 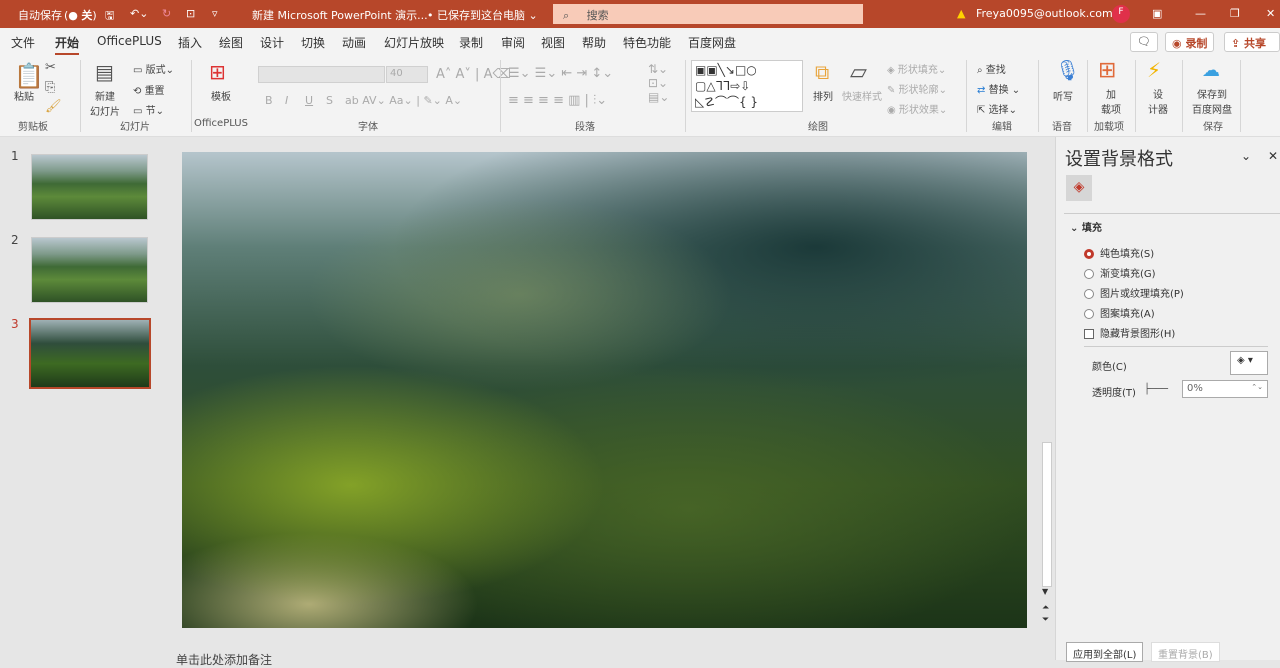 What do you see at coordinates (67, 45) in the screenshot?
I see `tab-home: 开始` at bounding box center [67, 45].